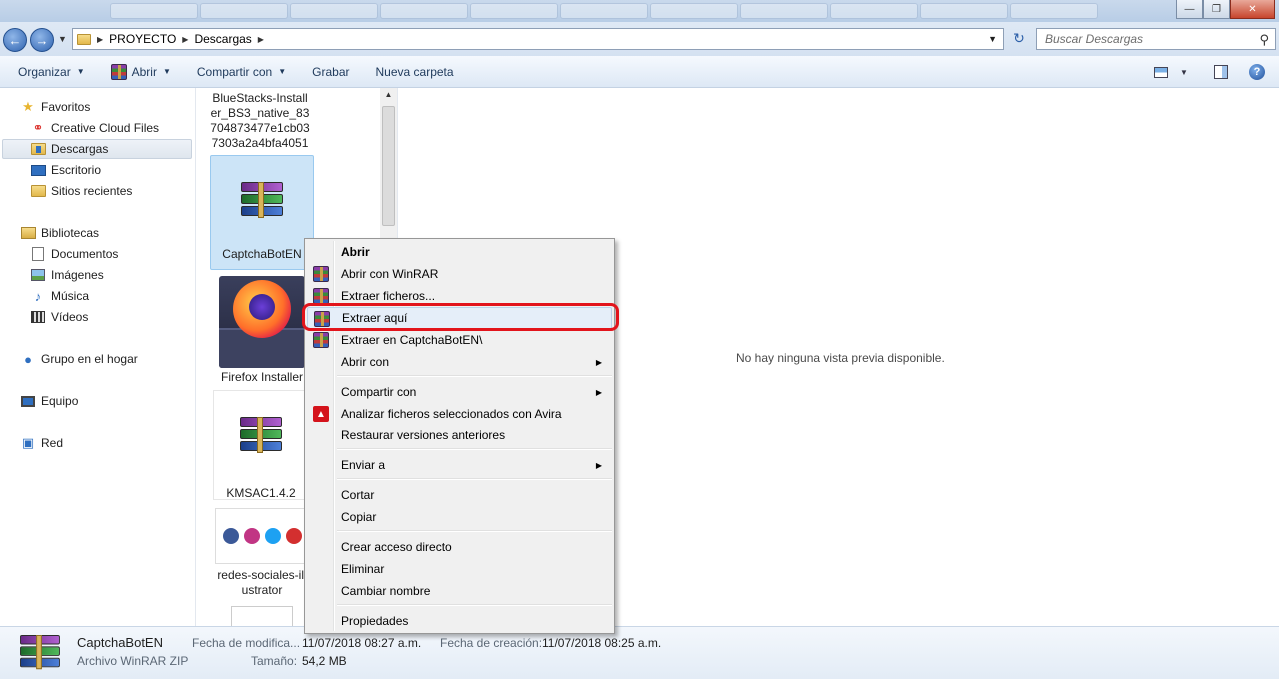  What do you see at coordinates (262, 254) in the screenshot?
I see `file-name: CaptchaBotEN` at bounding box center [262, 254].